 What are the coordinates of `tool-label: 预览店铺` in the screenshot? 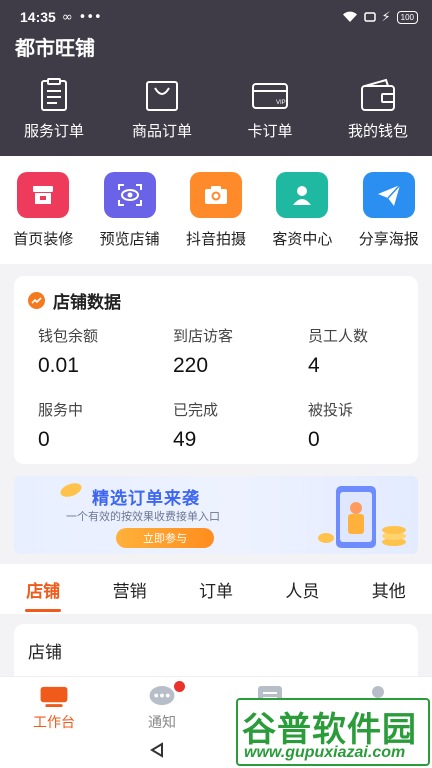 It's located at (129, 239).